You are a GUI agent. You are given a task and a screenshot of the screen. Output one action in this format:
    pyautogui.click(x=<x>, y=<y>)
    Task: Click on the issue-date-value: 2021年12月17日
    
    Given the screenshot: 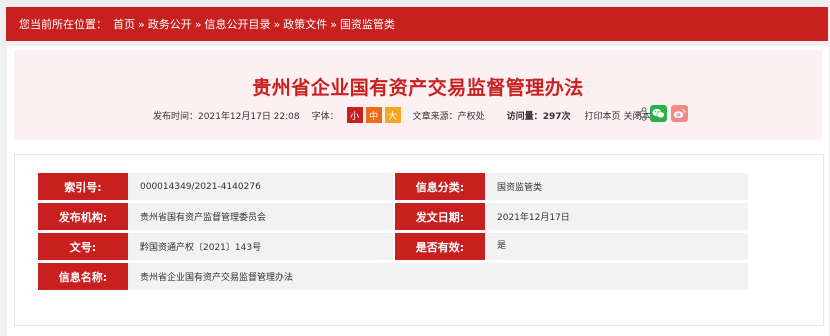 What is the action you would take?
    pyautogui.click(x=616, y=216)
    